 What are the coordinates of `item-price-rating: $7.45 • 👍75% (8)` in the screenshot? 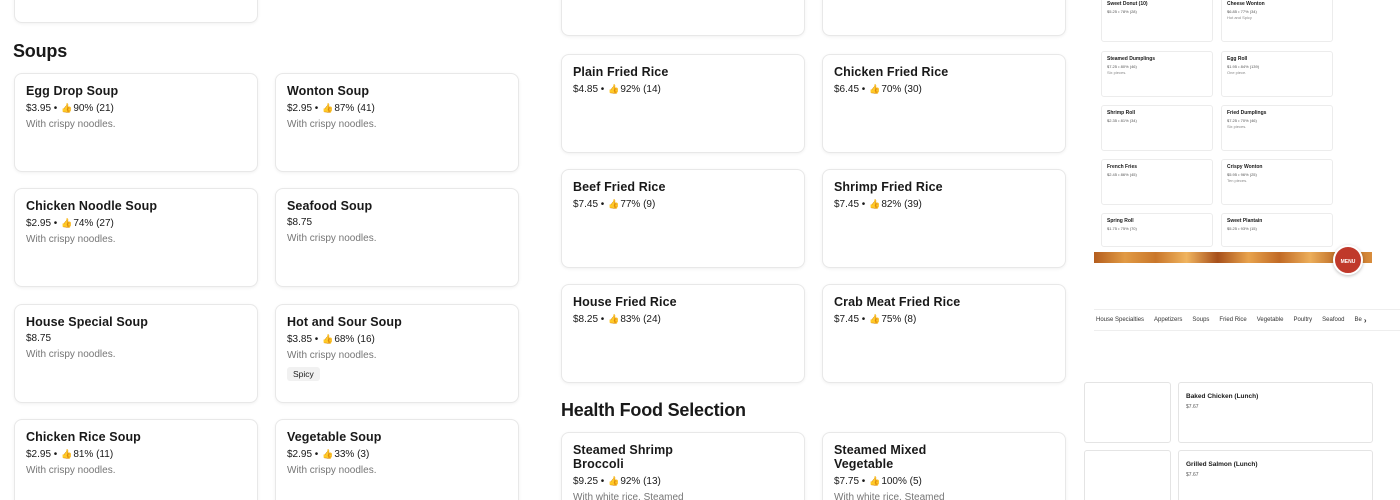 It's located at (875, 319).